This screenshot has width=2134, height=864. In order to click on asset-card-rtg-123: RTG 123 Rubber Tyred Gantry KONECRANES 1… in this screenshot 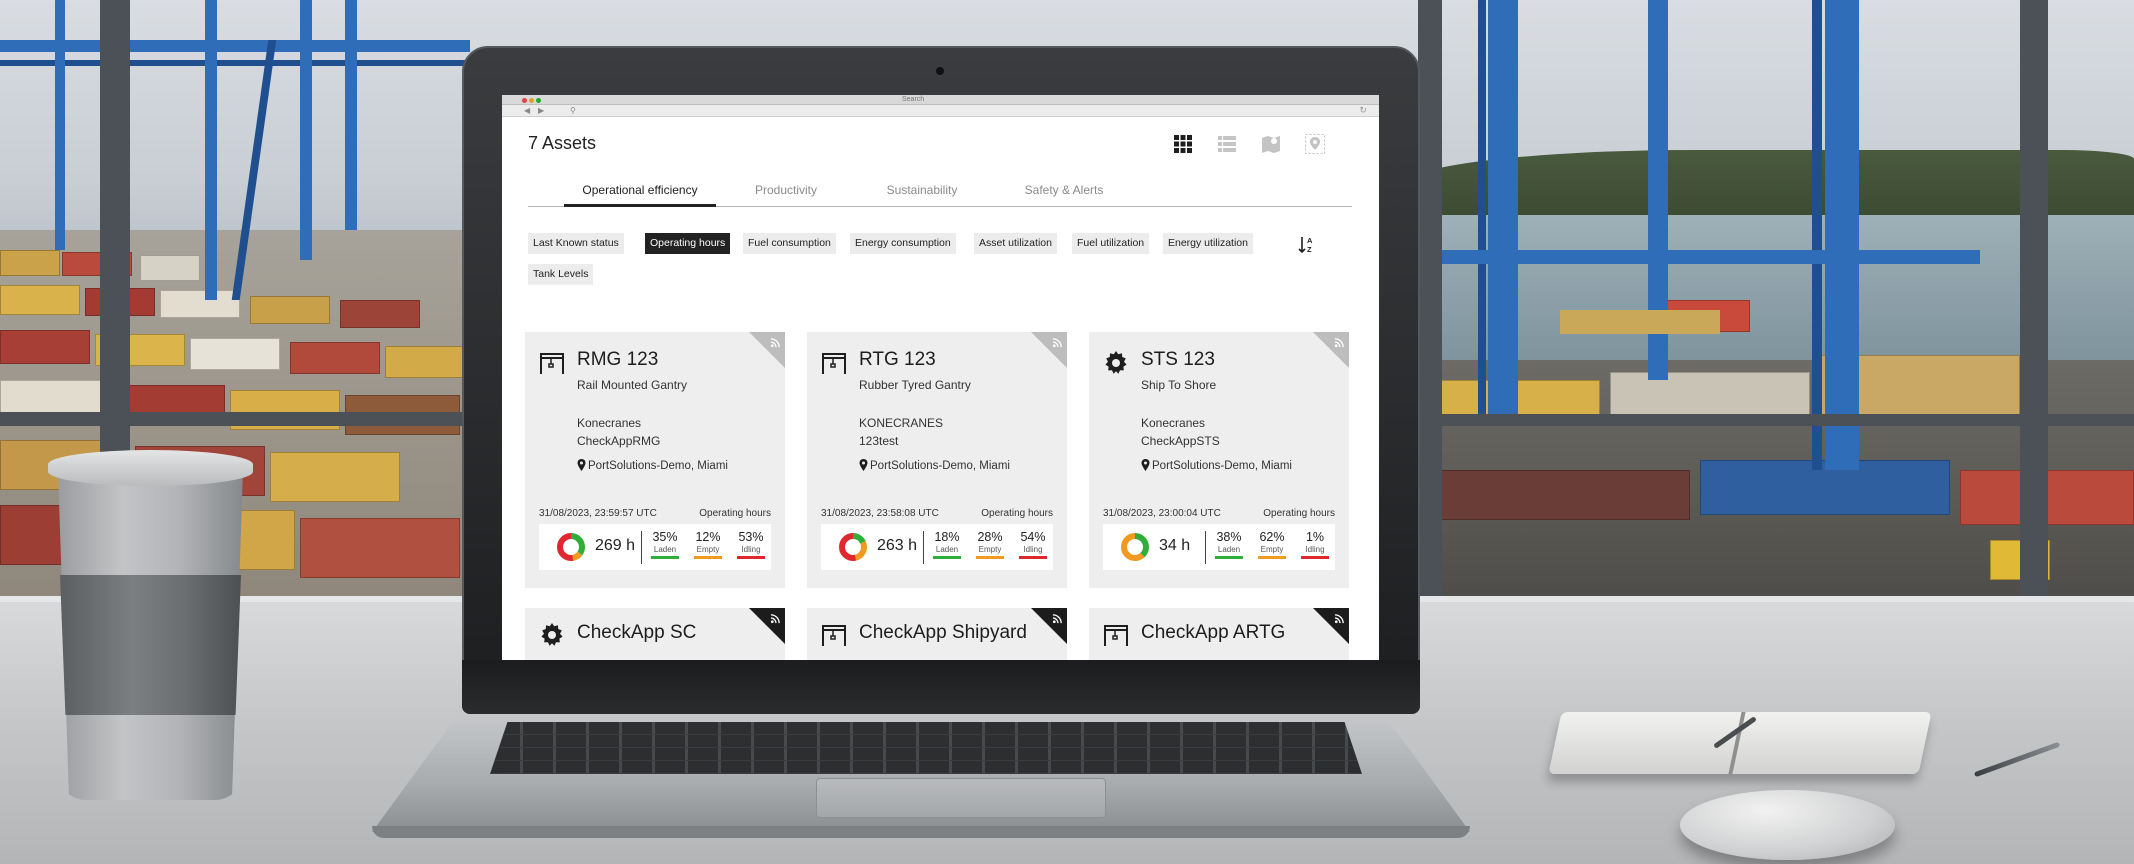, I will do `click(937, 460)`.